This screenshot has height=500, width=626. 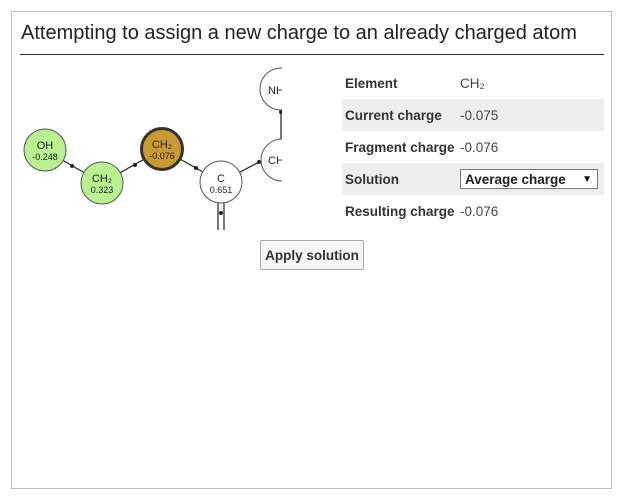 I want to click on atom-ch-partial: CH, so click(x=271, y=160).